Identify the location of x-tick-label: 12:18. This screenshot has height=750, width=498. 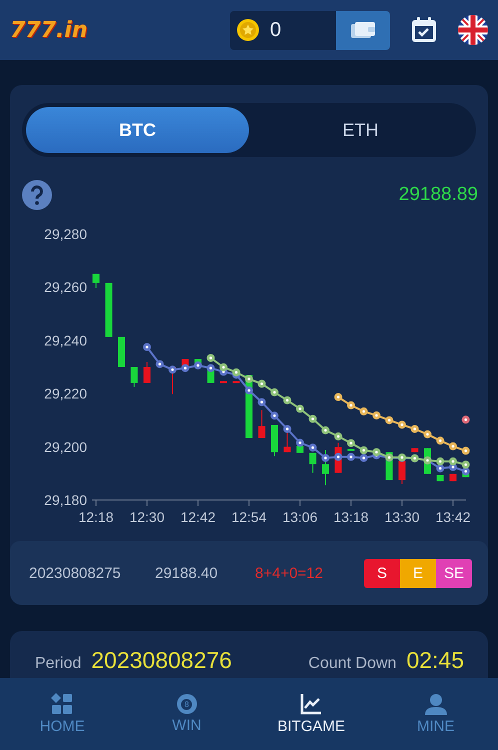
(96, 517).